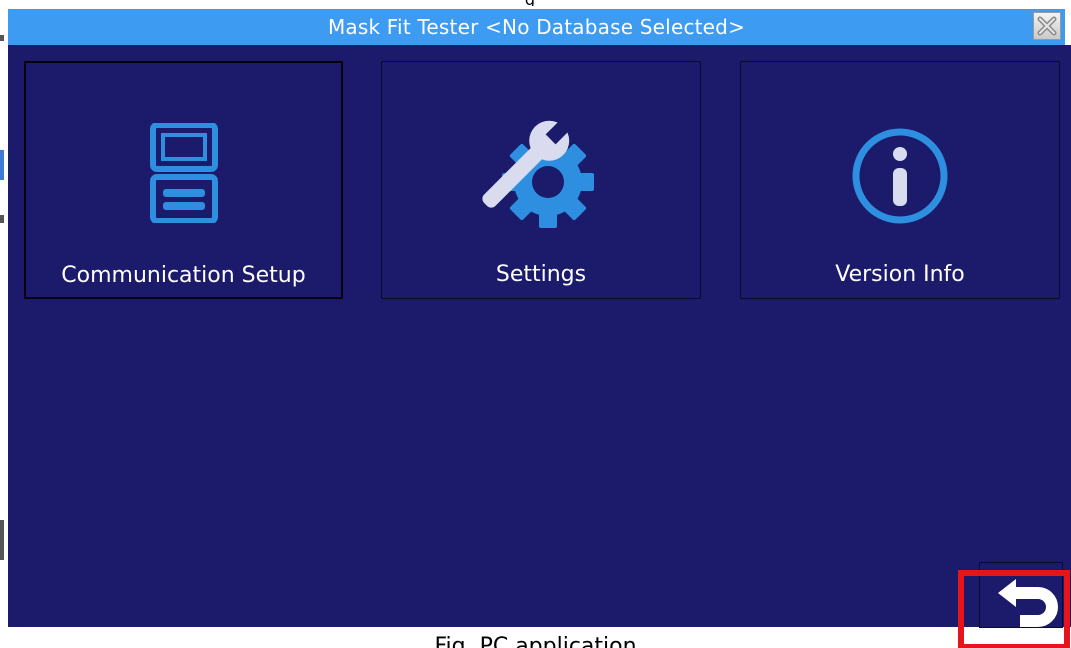  Describe the element at coordinates (541, 274) in the screenshot. I see `tile-label: Settings` at that location.